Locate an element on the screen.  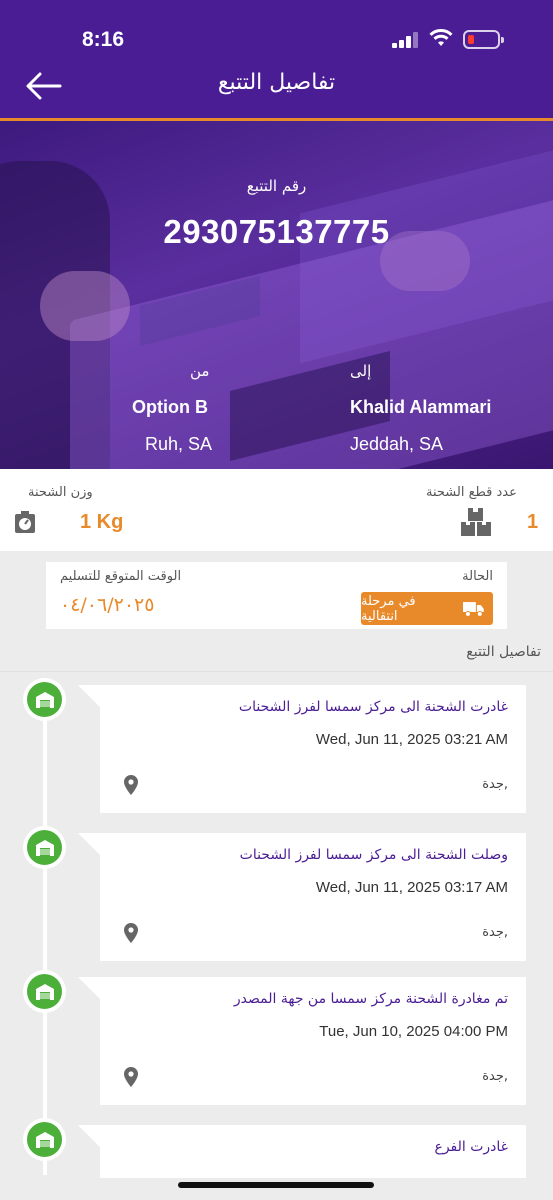
tracking-number: 293075137775 is located at coordinates (276, 231).